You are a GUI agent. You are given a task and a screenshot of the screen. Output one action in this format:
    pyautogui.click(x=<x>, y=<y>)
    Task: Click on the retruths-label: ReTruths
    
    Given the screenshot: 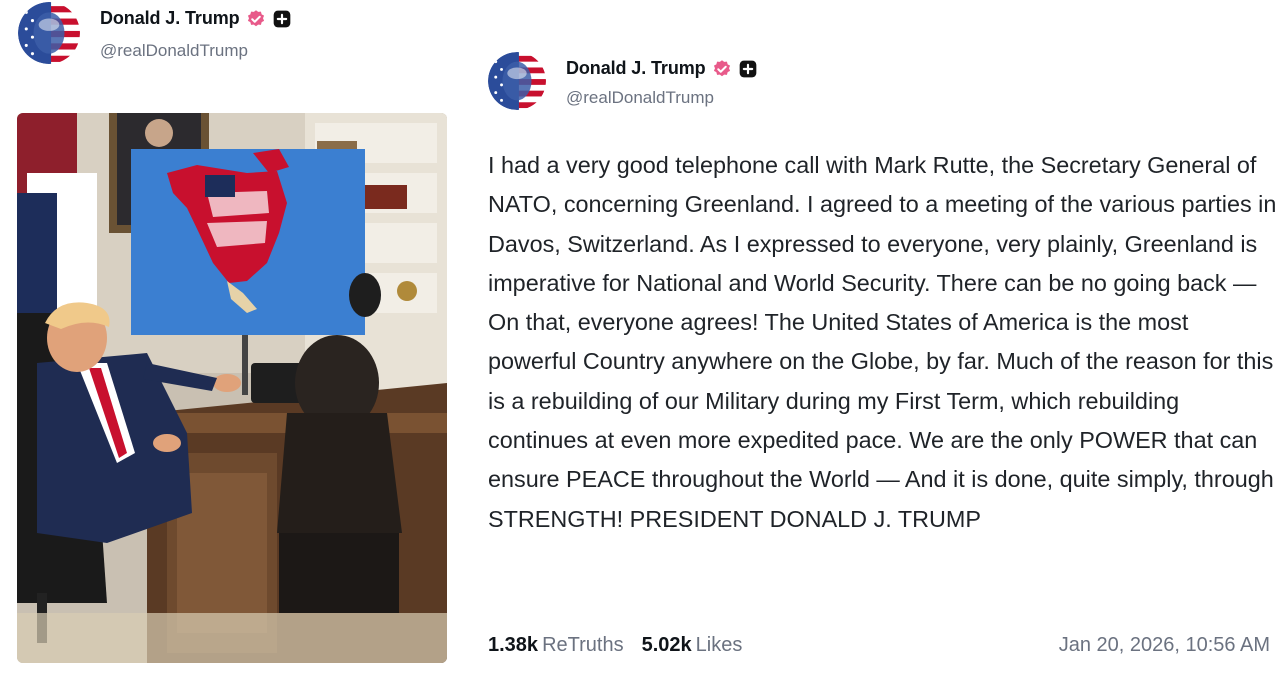 What is the action you would take?
    pyautogui.click(x=583, y=645)
    